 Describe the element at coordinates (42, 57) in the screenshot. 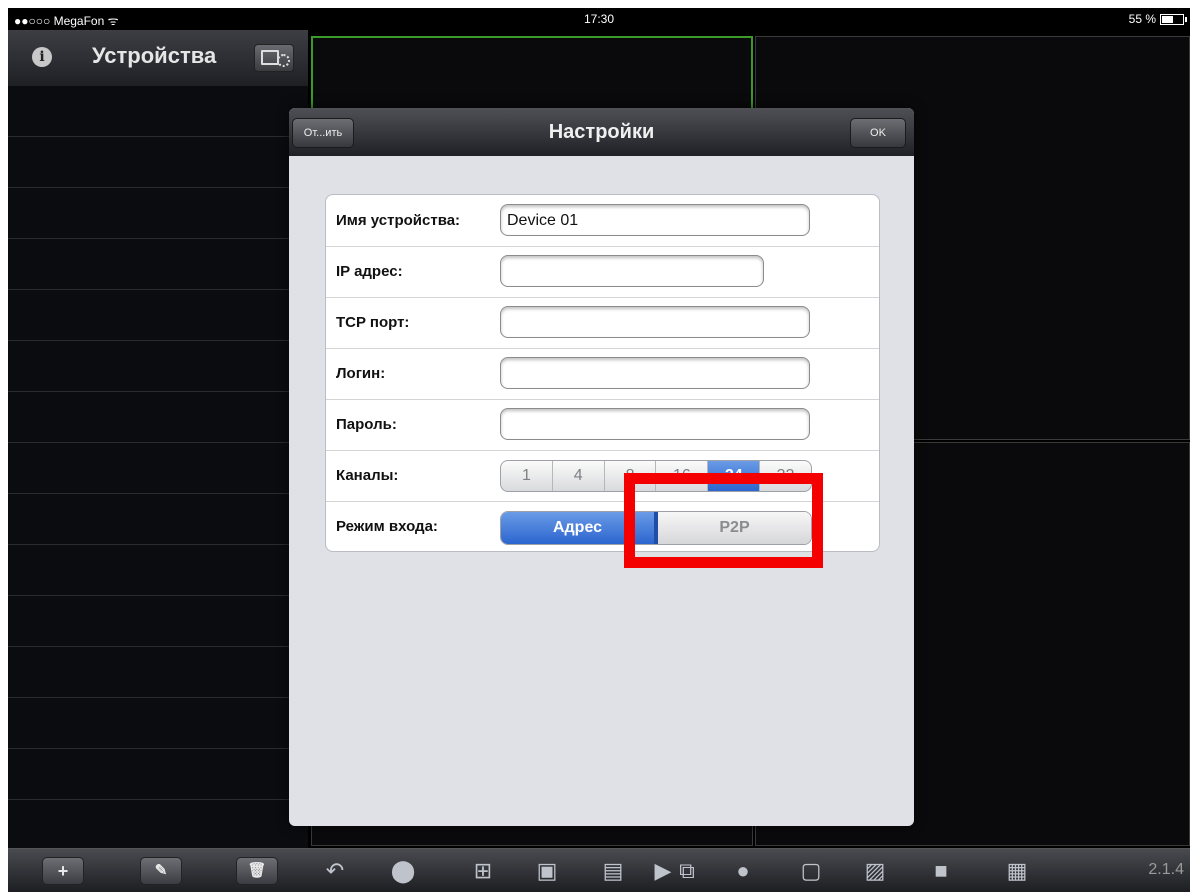

I see `info-icon: i` at that location.